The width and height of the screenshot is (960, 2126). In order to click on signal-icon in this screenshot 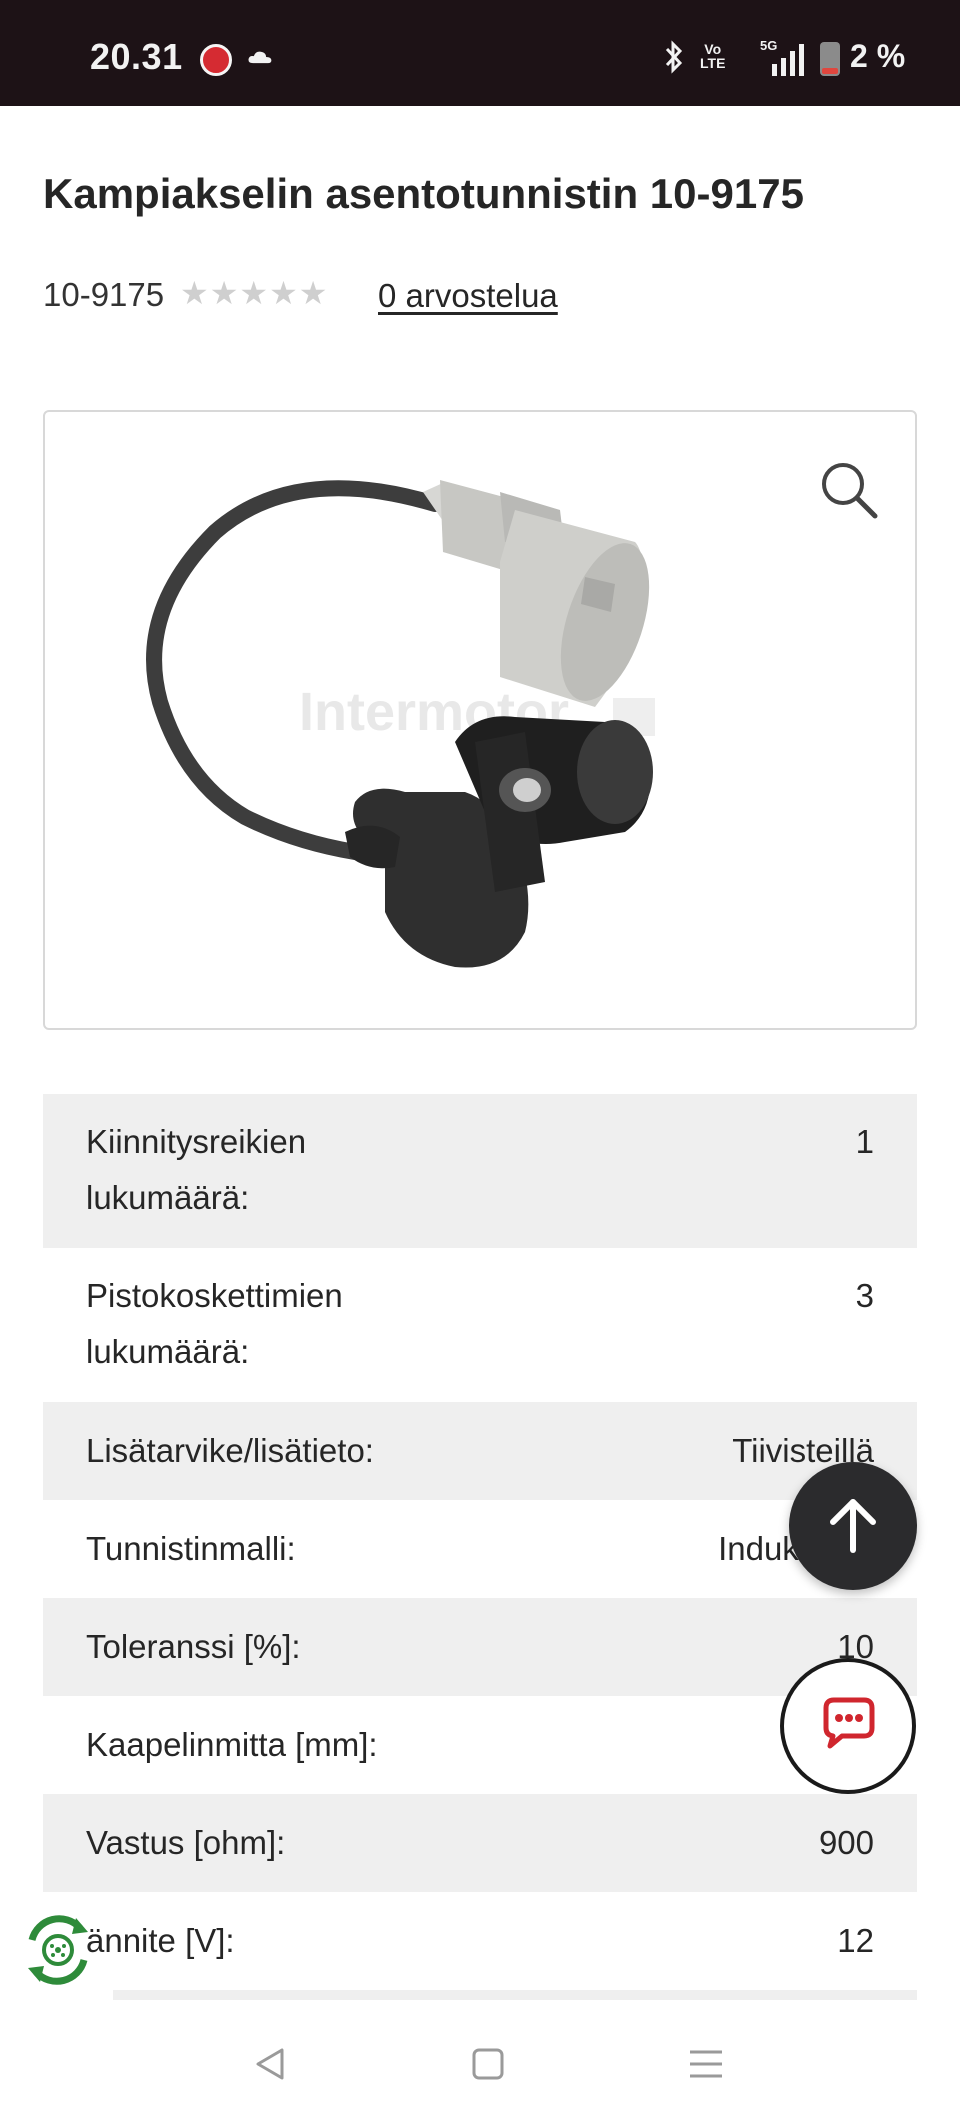, I will do `click(788, 60)`.